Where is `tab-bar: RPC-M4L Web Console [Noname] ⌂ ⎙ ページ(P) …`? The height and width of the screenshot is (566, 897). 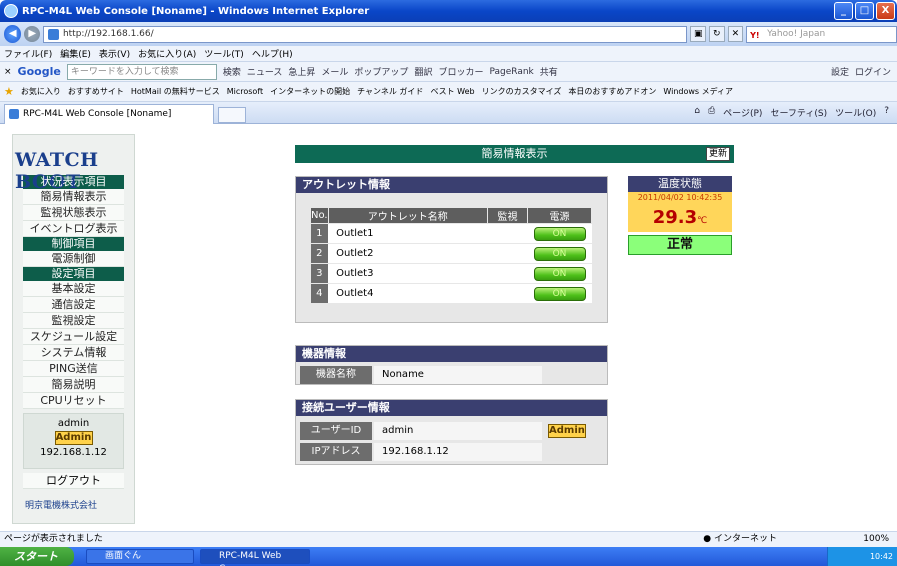 tab-bar: RPC-M4L Web Console [Noname] ⌂ ⎙ ページ(P) … is located at coordinates (448, 113).